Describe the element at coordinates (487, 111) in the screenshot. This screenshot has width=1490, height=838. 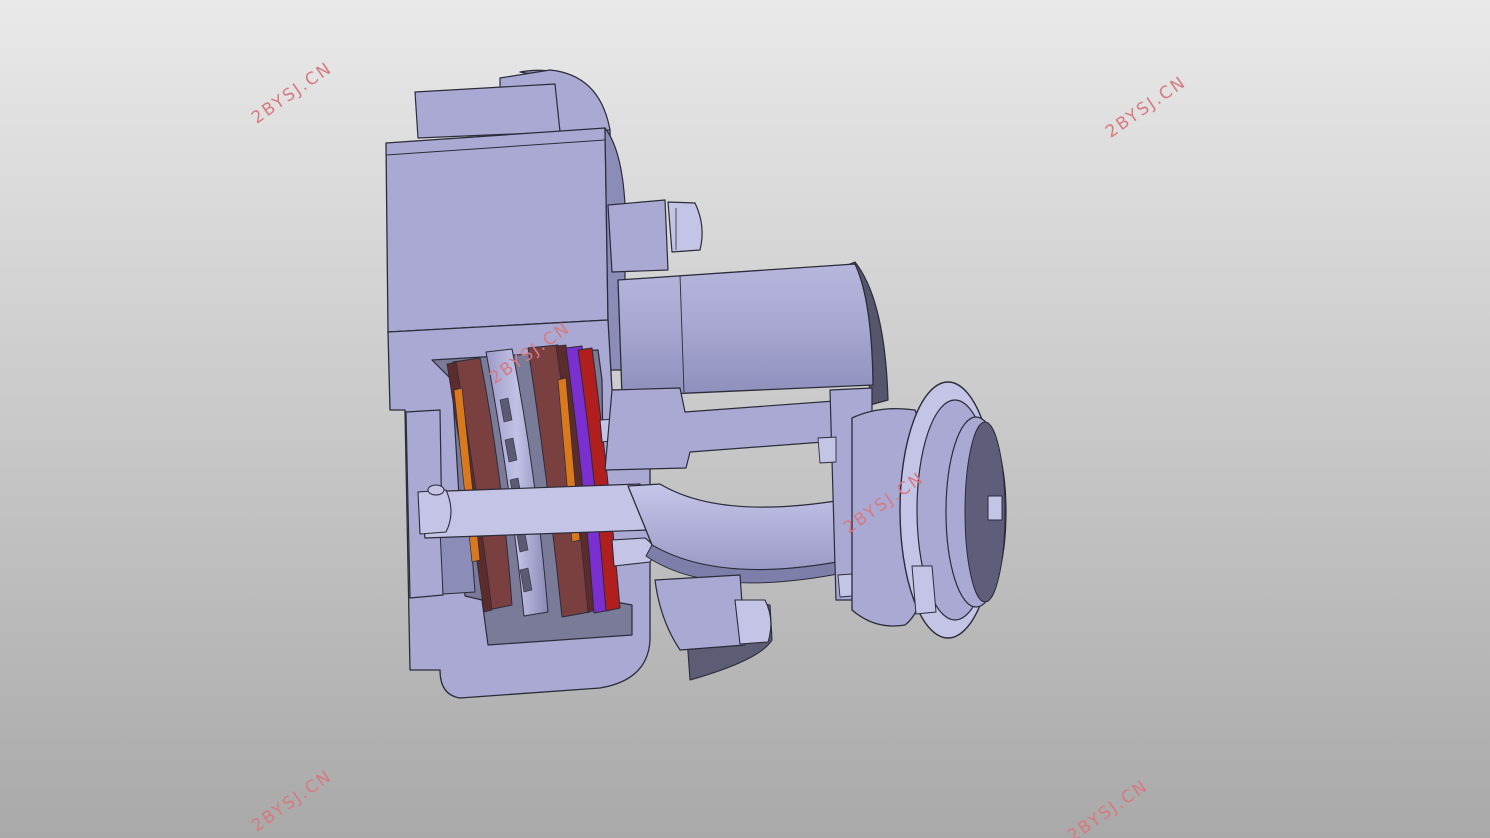
I see `top-mount-block` at that location.